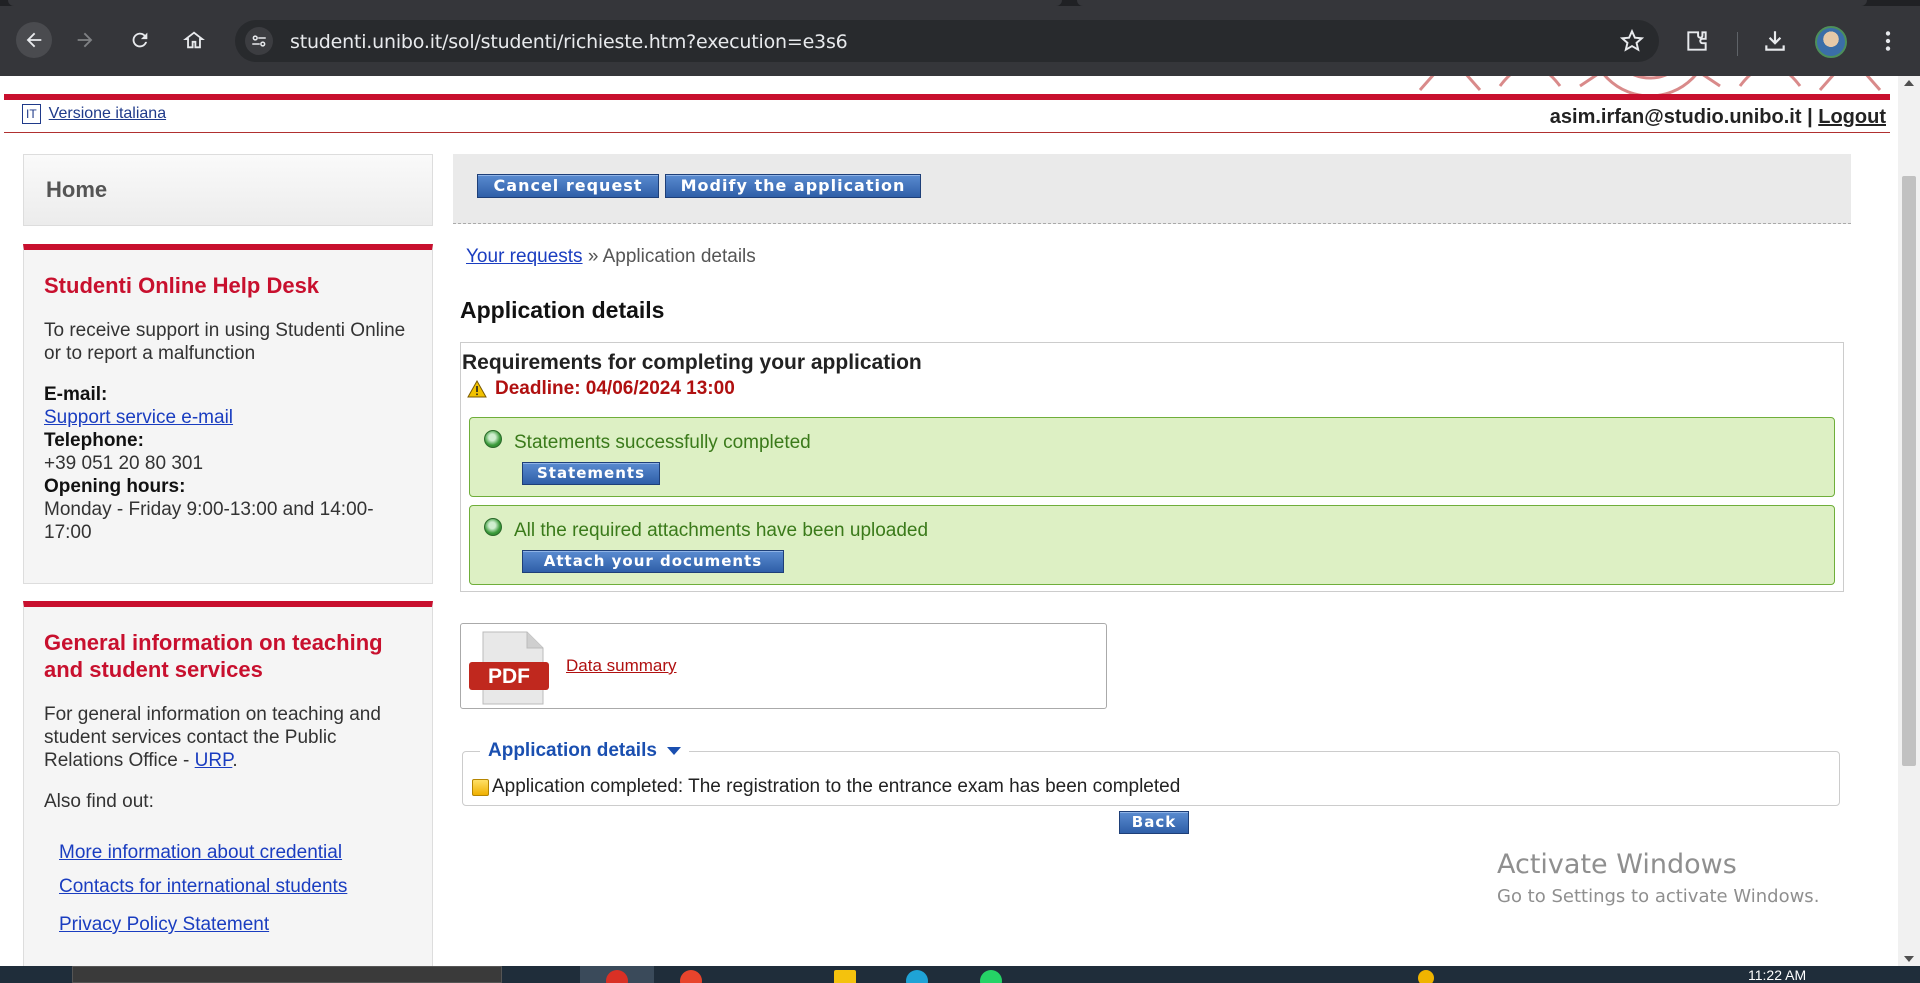  I want to click on windows-taskbar: 11:22 AM, so click(960, 974).